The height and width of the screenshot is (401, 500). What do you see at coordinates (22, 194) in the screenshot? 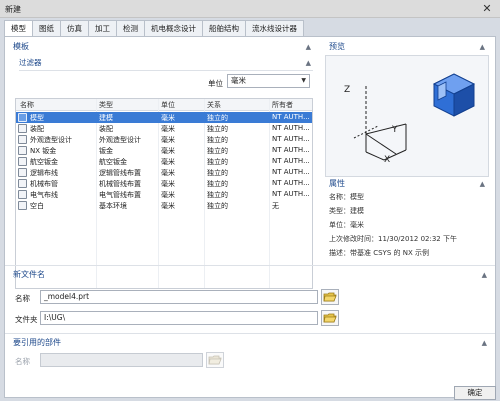
I see `electrical-routing-icon` at bounding box center [22, 194].